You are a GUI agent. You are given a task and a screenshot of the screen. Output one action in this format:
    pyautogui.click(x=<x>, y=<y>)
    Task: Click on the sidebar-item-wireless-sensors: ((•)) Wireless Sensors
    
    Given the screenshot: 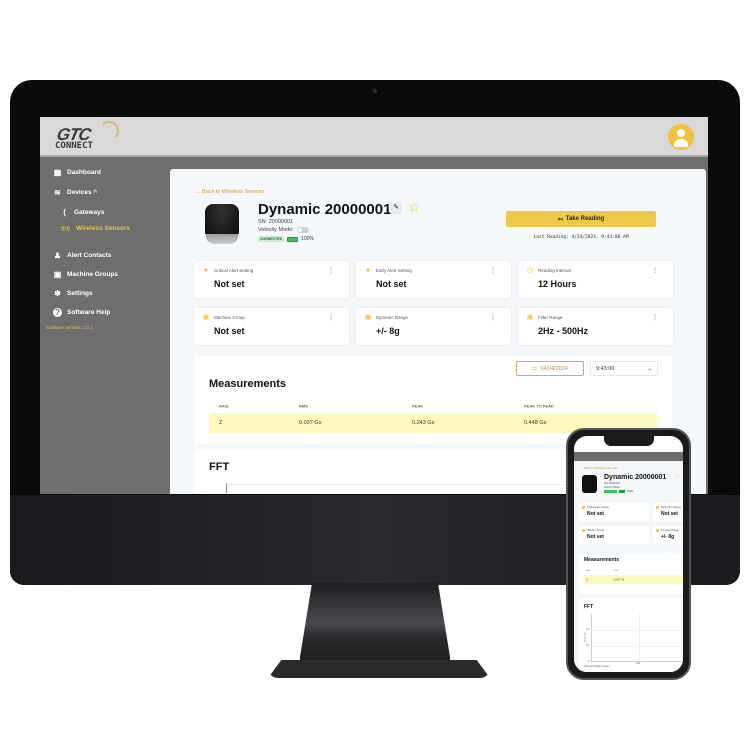 What is the action you would take?
    pyautogui.click(x=95, y=228)
    